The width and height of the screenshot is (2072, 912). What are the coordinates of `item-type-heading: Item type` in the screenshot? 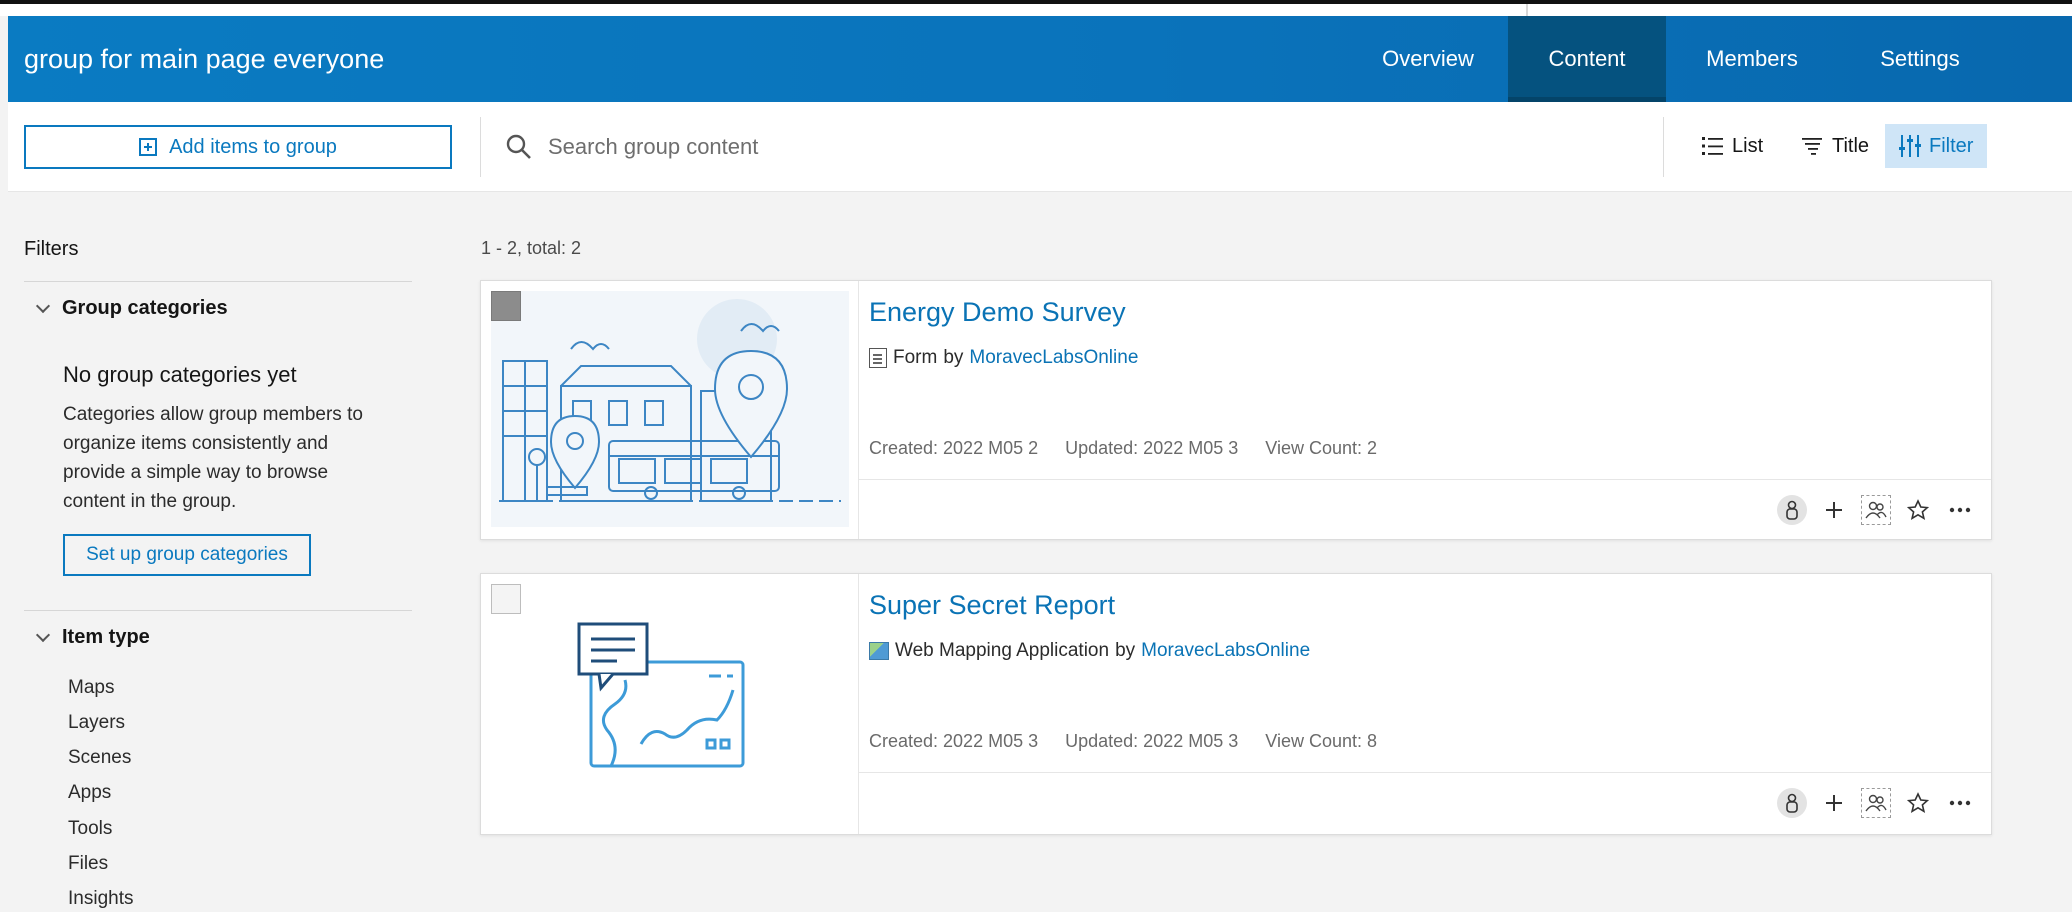 It's located at (106, 637).